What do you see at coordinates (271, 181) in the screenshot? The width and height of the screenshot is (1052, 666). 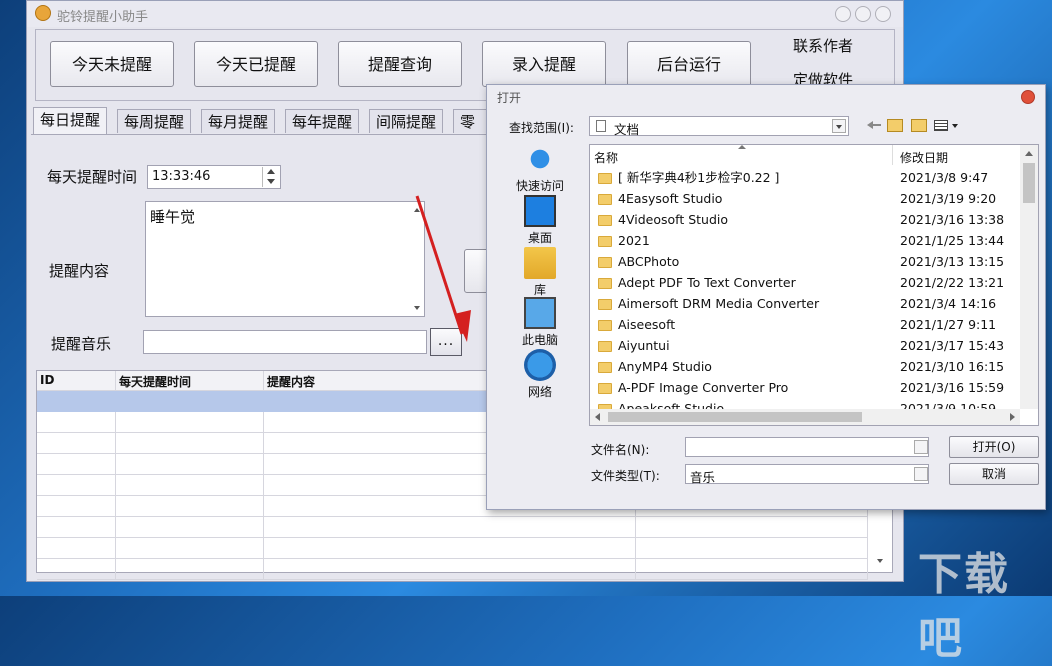 I see `spin-down-icon` at bounding box center [271, 181].